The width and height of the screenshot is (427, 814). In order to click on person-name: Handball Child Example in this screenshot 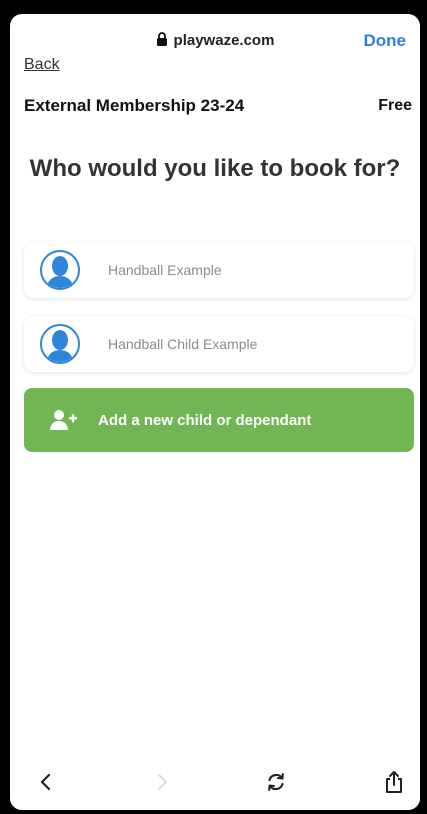, I will do `click(183, 344)`.